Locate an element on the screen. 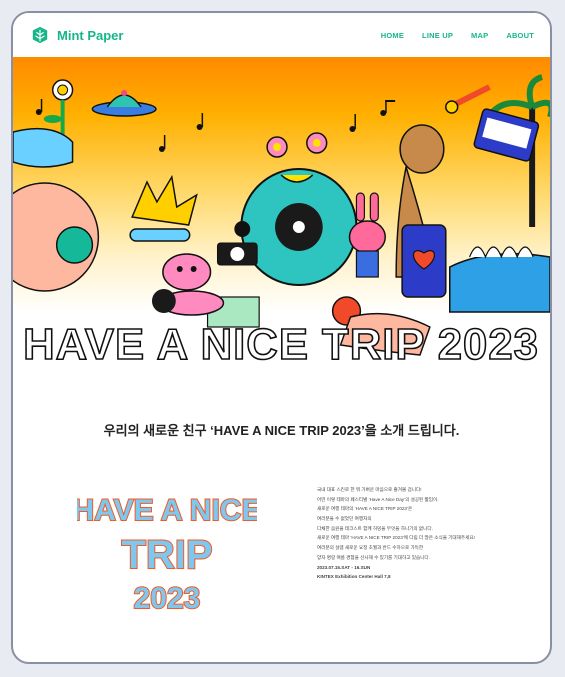  nav-map: MAP is located at coordinates (479, 35).